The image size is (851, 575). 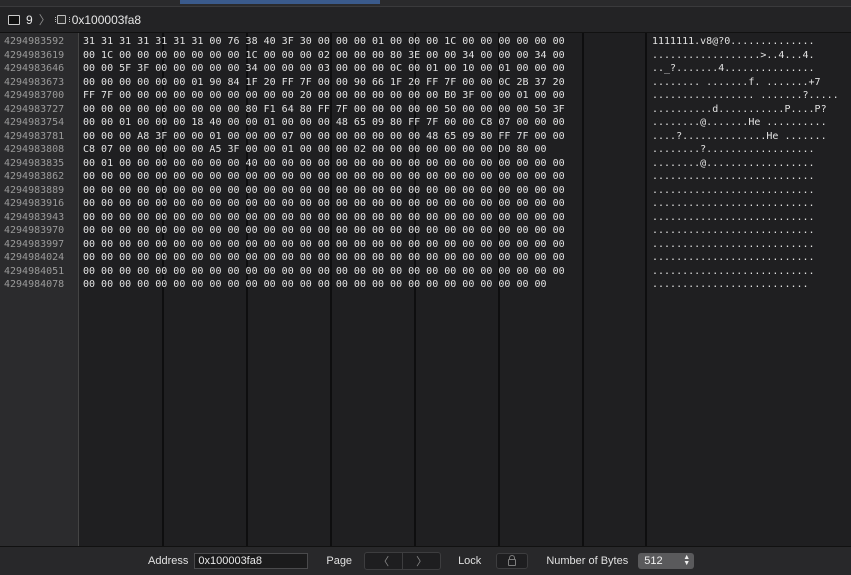 I want to click on page-next-button: 〉, so click(x=421, y=561).